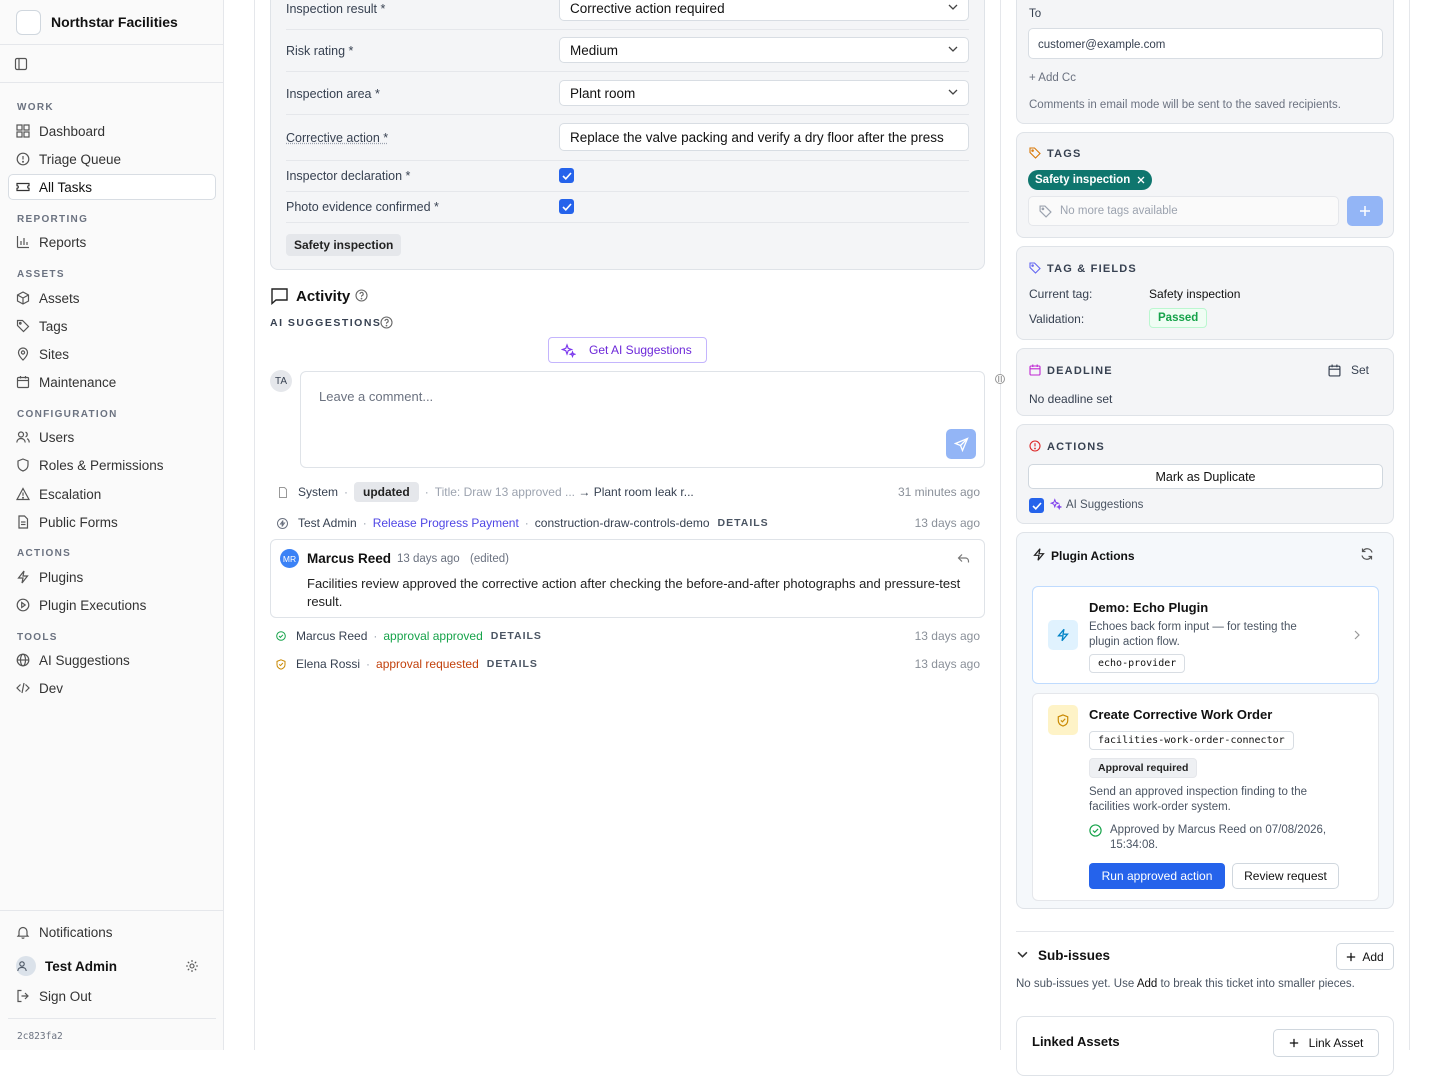 This screenshot has width=1440, height=1076. Describe the element at coordinates (283, 492) in the screenshot. I see `document-icon` at that location.